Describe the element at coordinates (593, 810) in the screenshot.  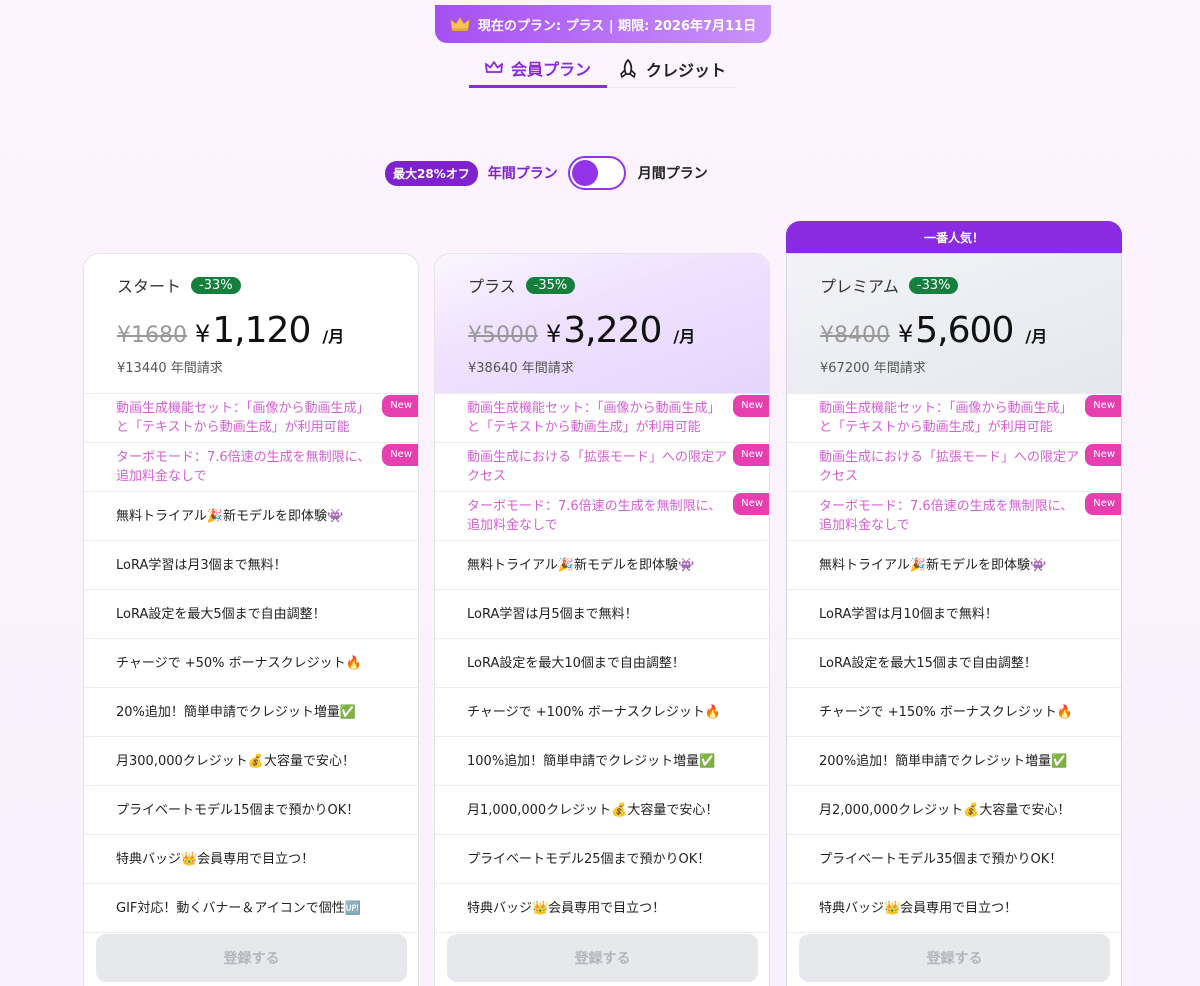
I see `feature-text: 月1,000,000クレジット💰大容量で安心！` at that location.